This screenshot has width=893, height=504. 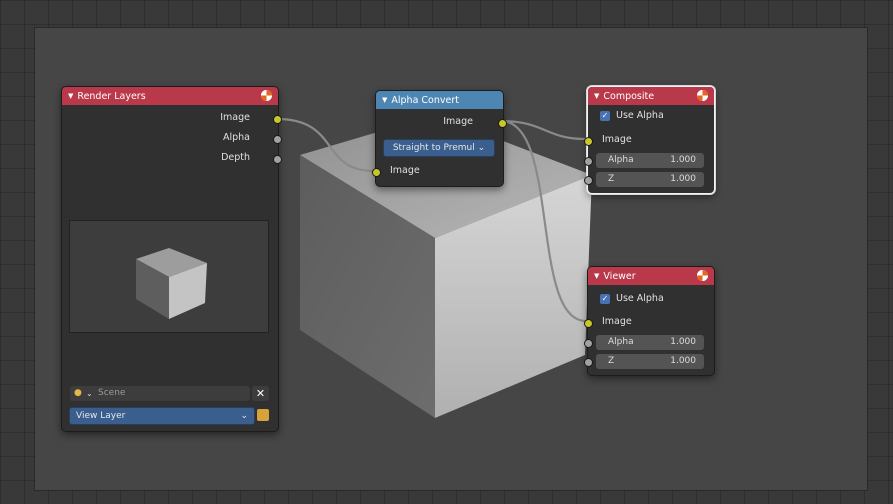 I want to click on node-title: Render Layers, so click(x=111, y=96).